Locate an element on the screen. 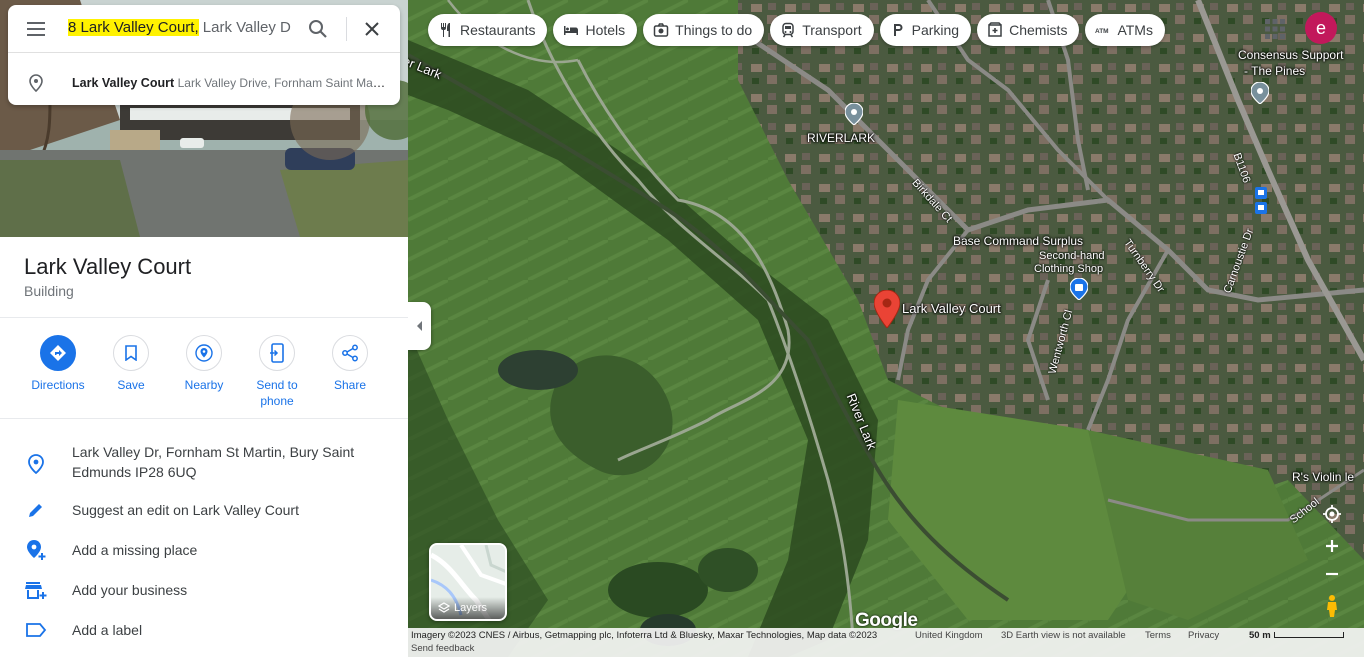 The image size is (1364, 657). region-button: United Kingdom is located at coordinates (949, 635).